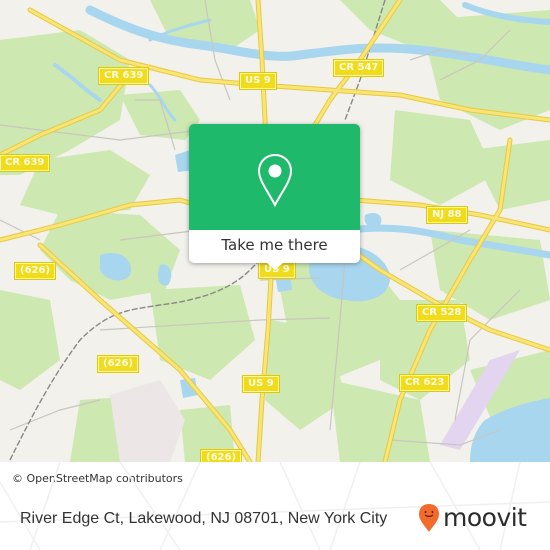  What do you see at coordinates (424, 383) in the screenshot?
I see `road-label-cr623: CR 623` at bounding box center [424, 383].